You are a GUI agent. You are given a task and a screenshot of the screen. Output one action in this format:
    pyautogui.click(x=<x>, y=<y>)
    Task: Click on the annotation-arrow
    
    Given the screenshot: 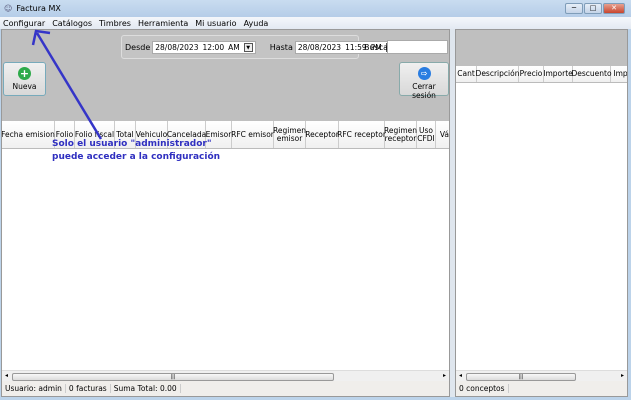 What is the action you would take?
    pyautogui.click(x=67, y=84)
    